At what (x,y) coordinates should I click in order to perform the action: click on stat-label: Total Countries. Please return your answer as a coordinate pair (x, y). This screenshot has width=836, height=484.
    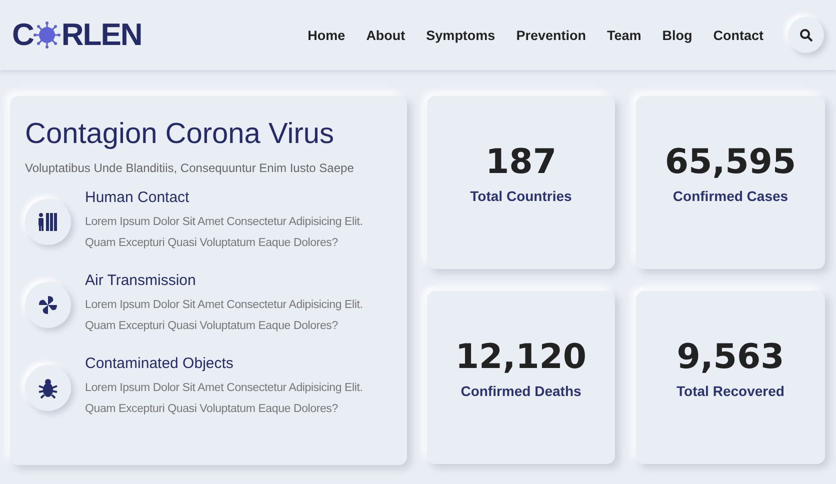
    Looking at the image, I should click on (521, 196).